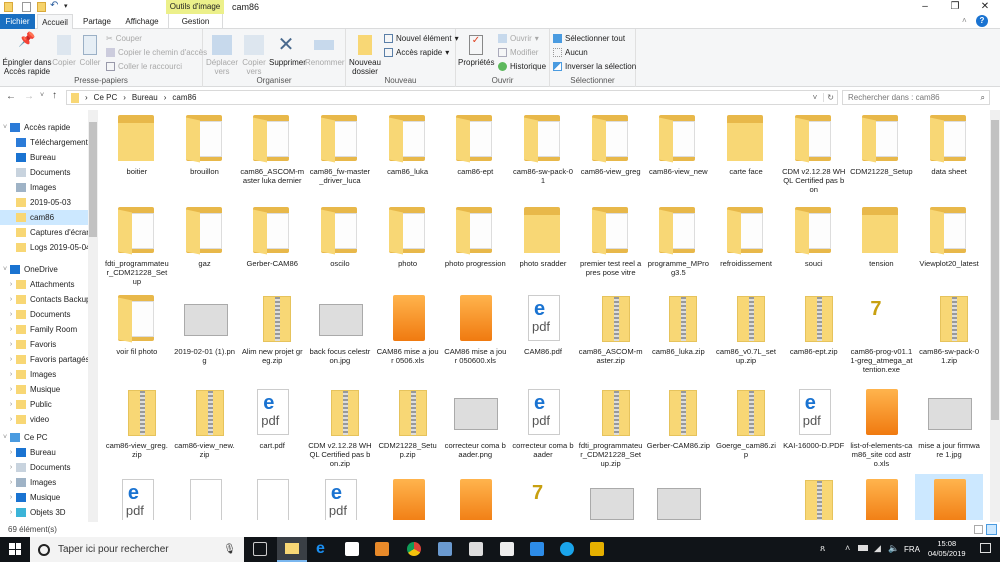 The width and height of the screenshot is (1000, 562). What do you see at coordinates (137, 246) in the screenshot?
I see `file-item: fdti_programmateur_CDM21228_Setup` at bounding box center [137, 246].